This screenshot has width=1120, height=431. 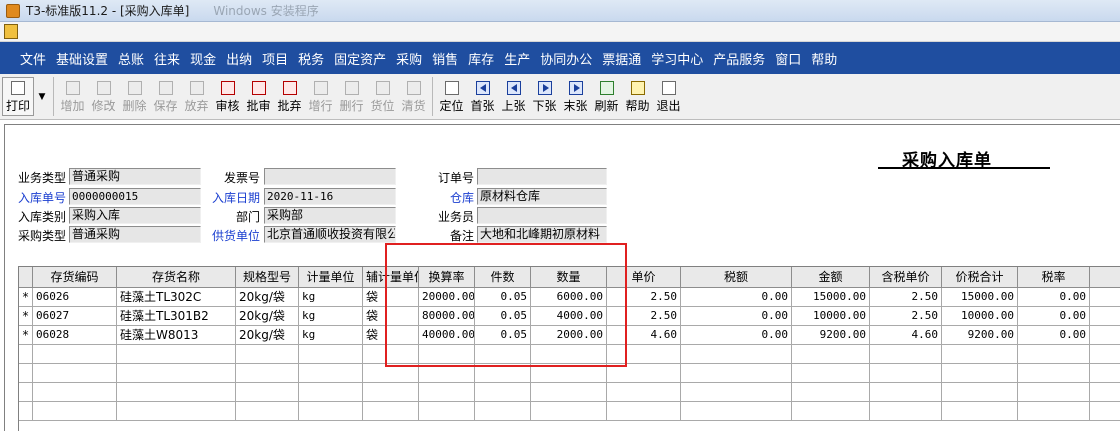 I want to click on menu-inventory: 库存, so click(x=481, y=58).